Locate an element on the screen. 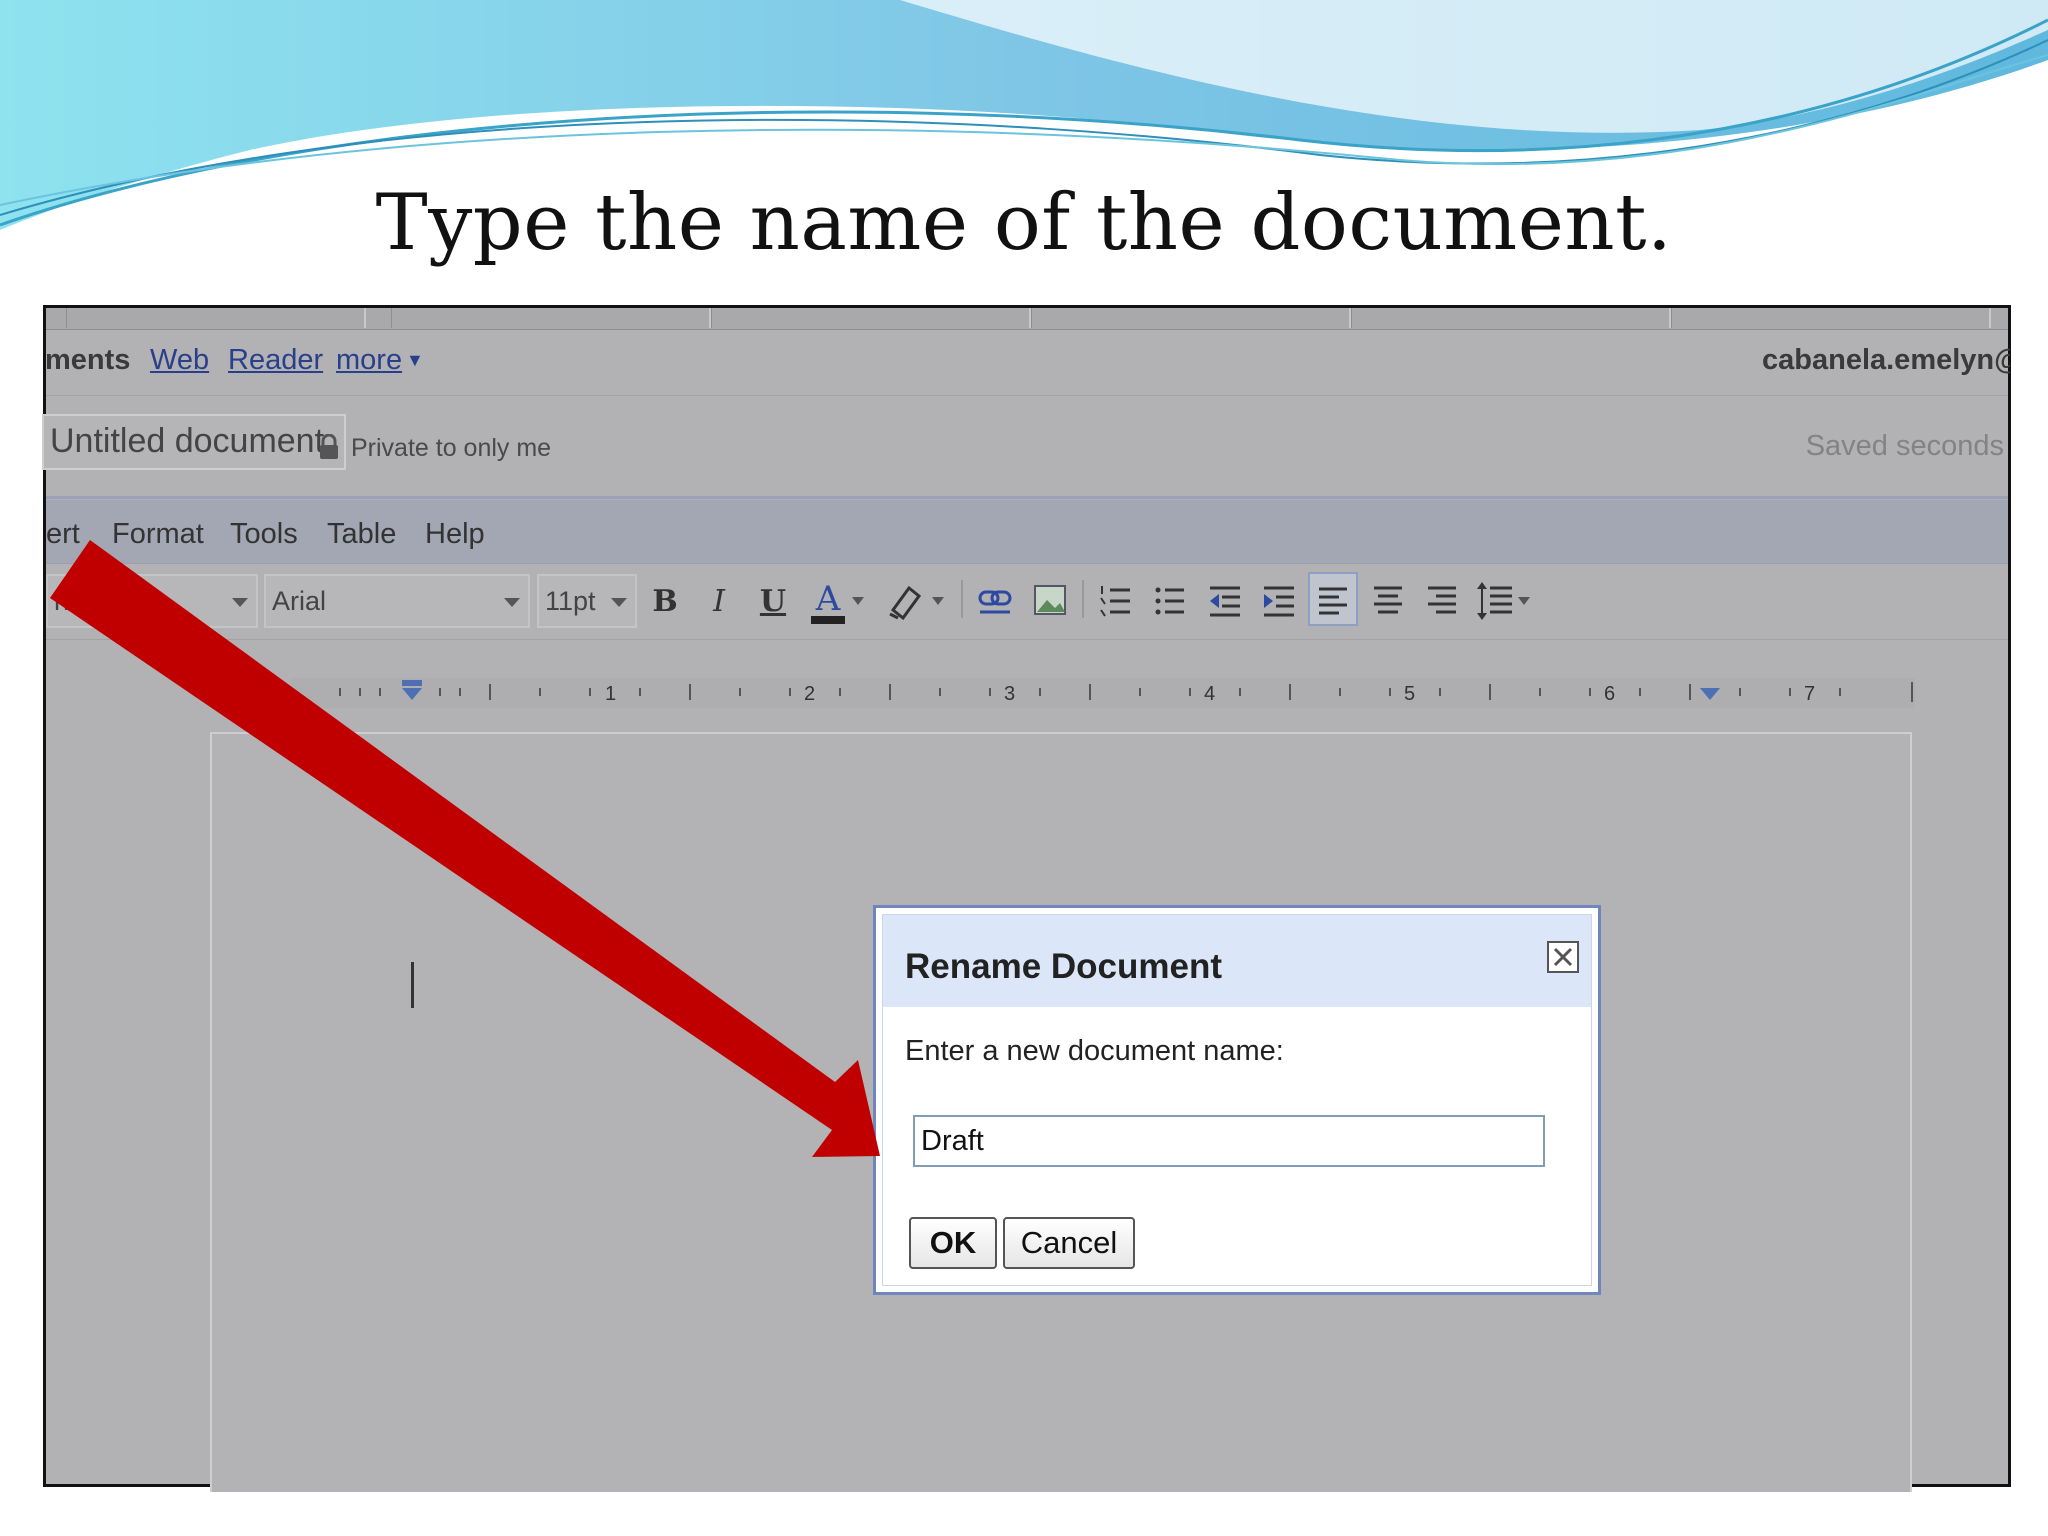  ruler-number: 4 is located at coordinates (1210, 694).